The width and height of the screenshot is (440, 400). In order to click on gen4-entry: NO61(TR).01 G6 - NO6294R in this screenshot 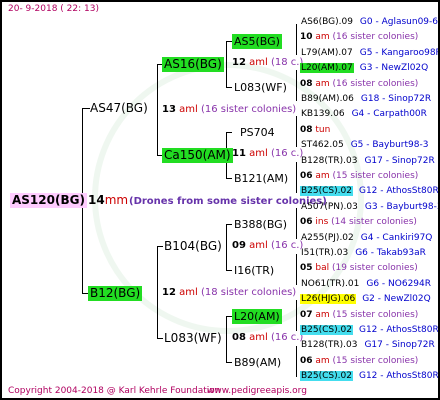, I will do `click(365, 284)`.